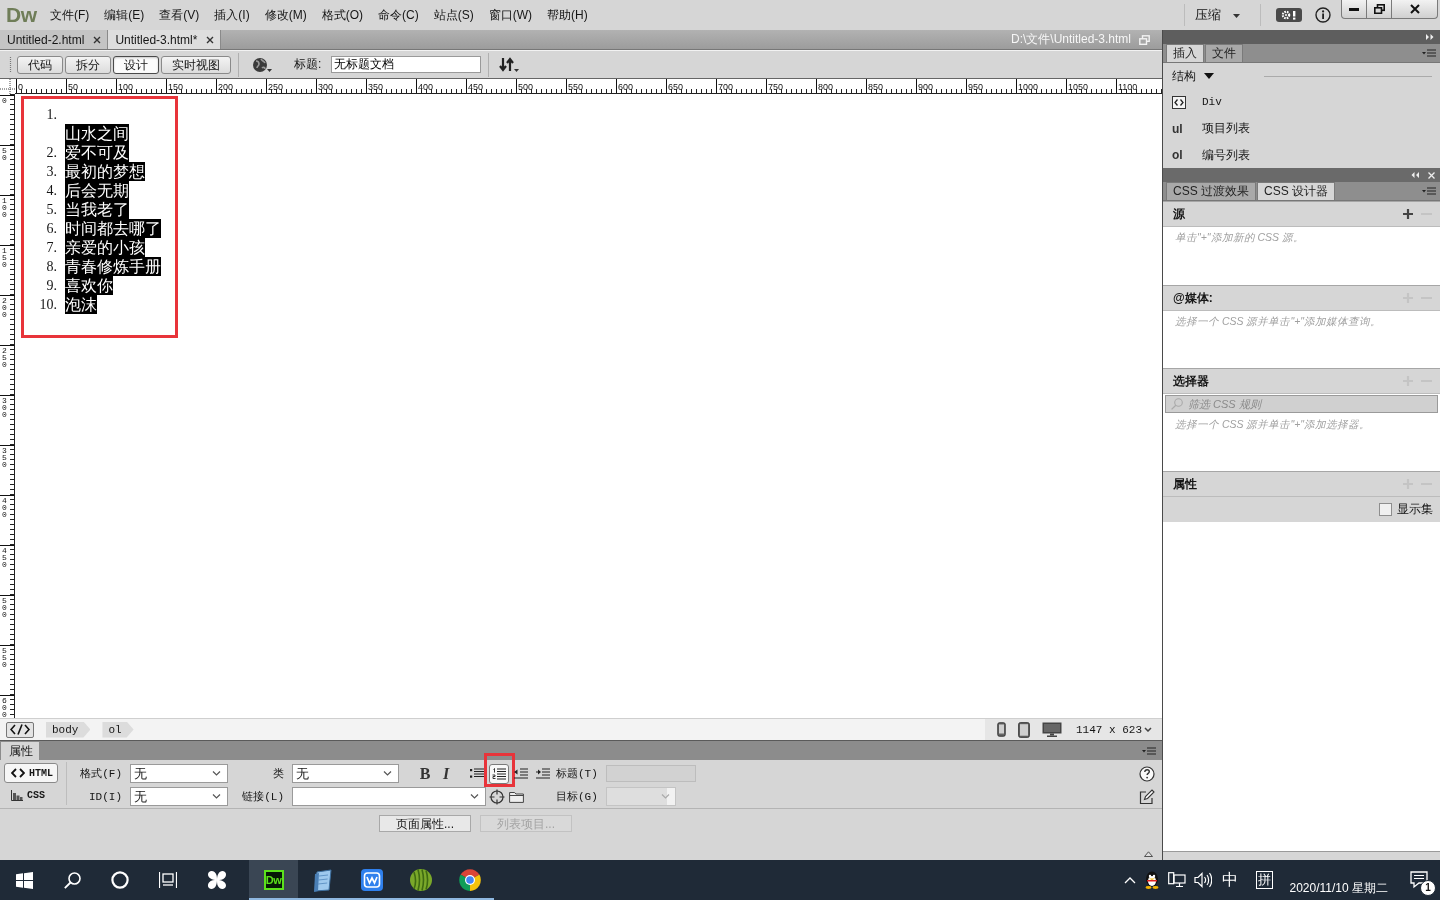 The image size is (1440, 900). I want to click on double-chevron-right-icon, so click(1430, 37).